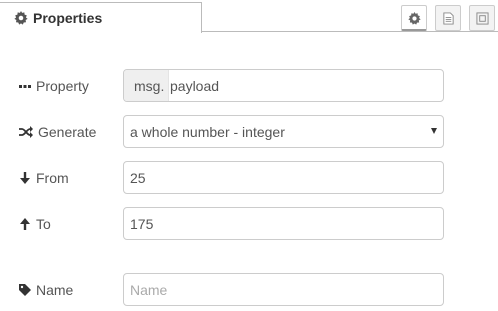 This screenshot has width=498, height=311. Describe the element at coordinates (207, 132) in the screenshot. I see `generate-selected-value: a whole number - integer` at that location.